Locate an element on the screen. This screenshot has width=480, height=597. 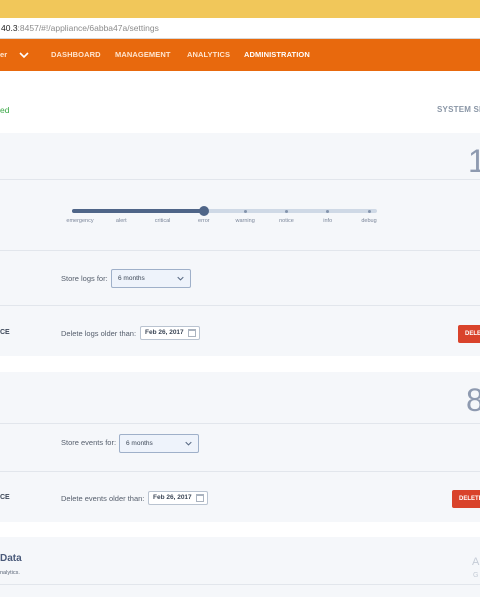
log-level-label: notice is located at coordinates (286, 221).